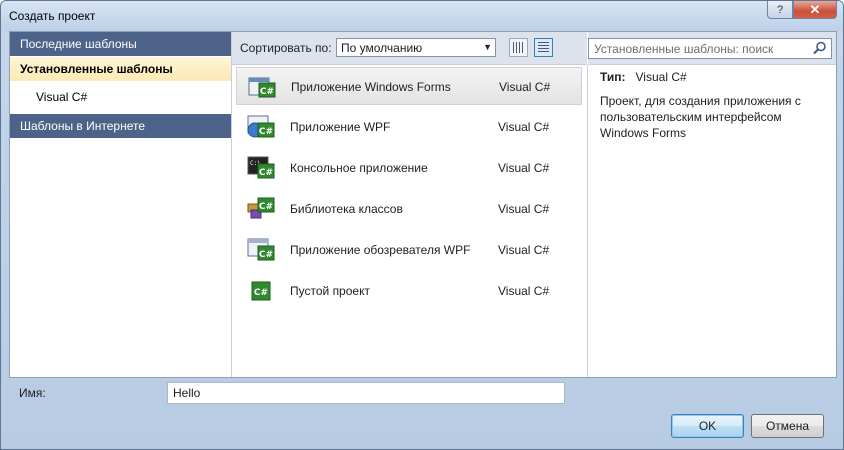 This screenshot has height=450, width=844. I want to click on name-label: Имя:, so click(32, 393).